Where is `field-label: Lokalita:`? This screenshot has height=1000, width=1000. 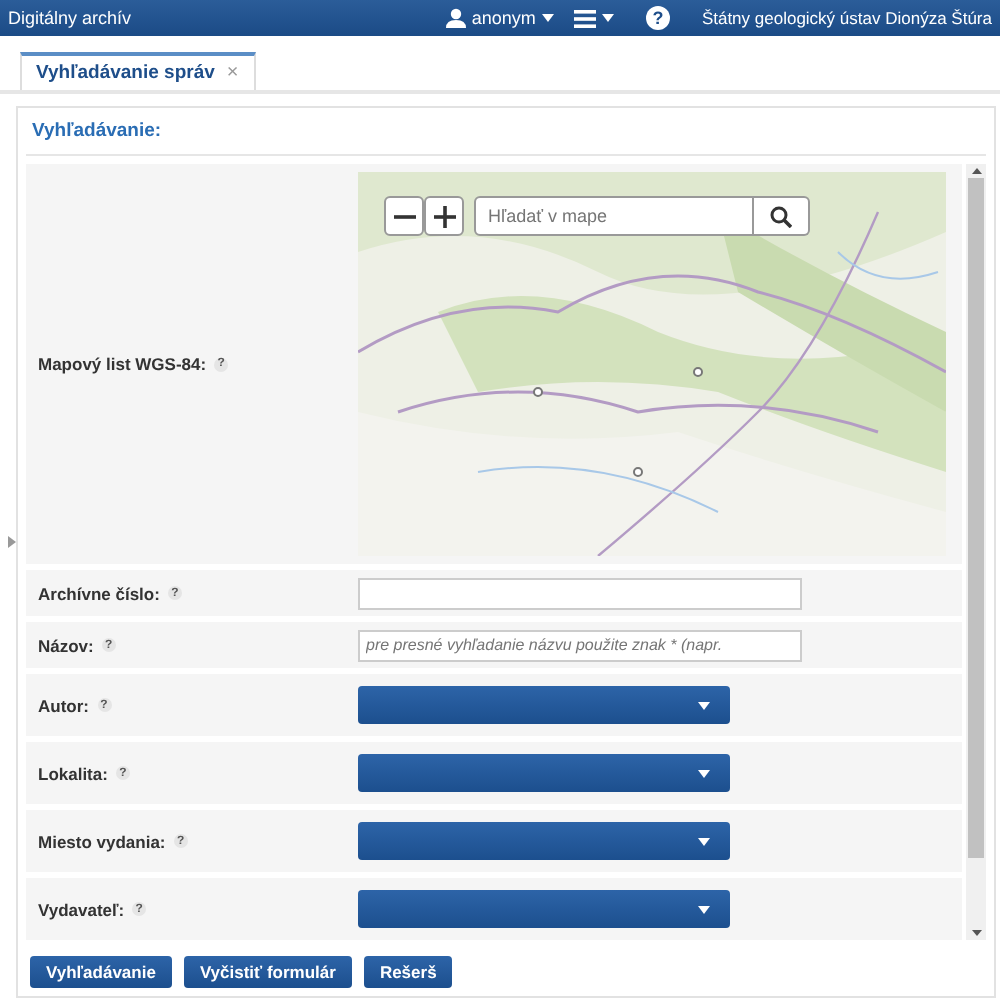
field-label: Lokalita: is located at coordinates (73, 773).